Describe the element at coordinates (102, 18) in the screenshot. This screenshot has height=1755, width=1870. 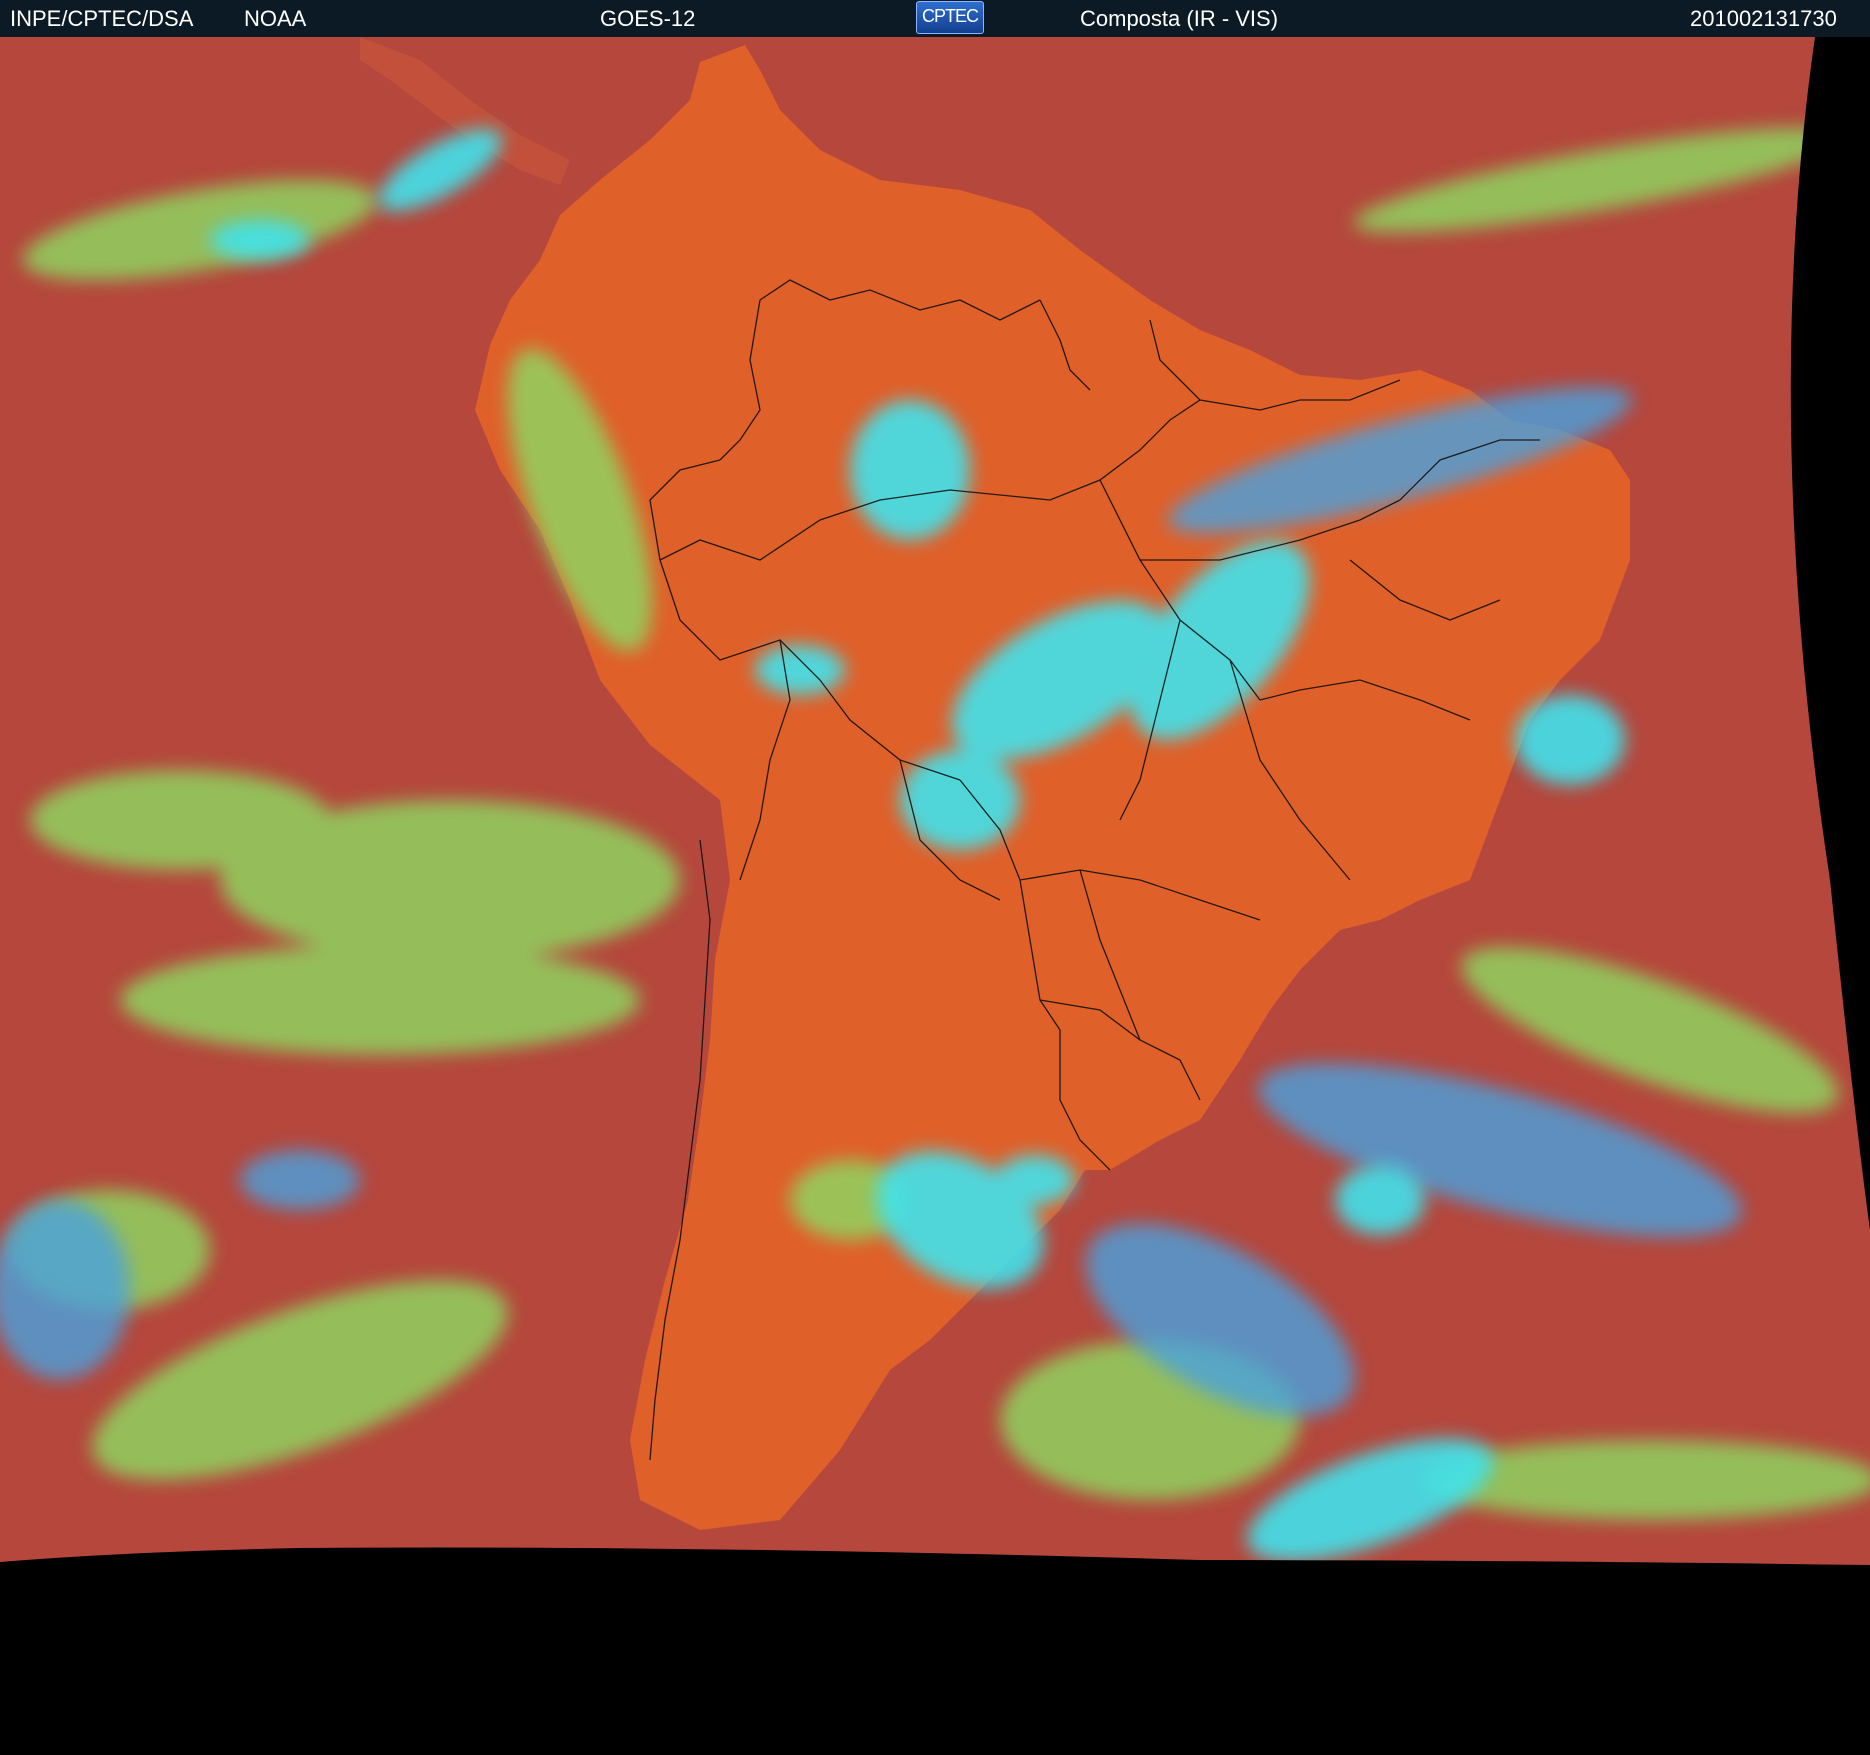
I see `agency-label: INPE/CPTEC/DSA` at that location.